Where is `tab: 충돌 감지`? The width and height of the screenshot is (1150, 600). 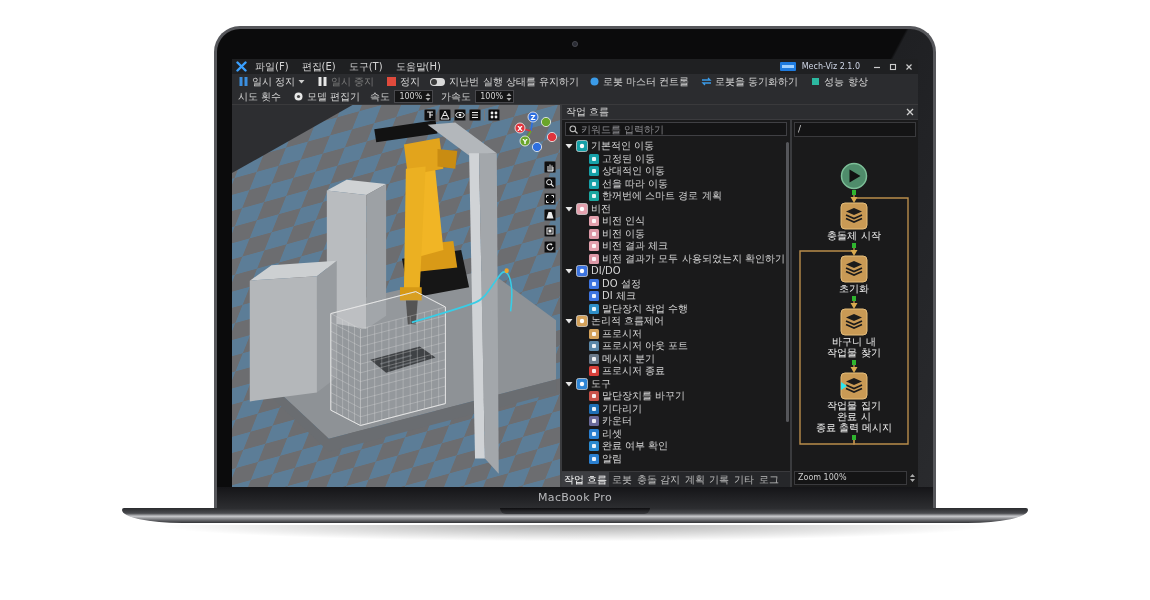
tab: 충돌 감지 is located at coordinates (659, 479).